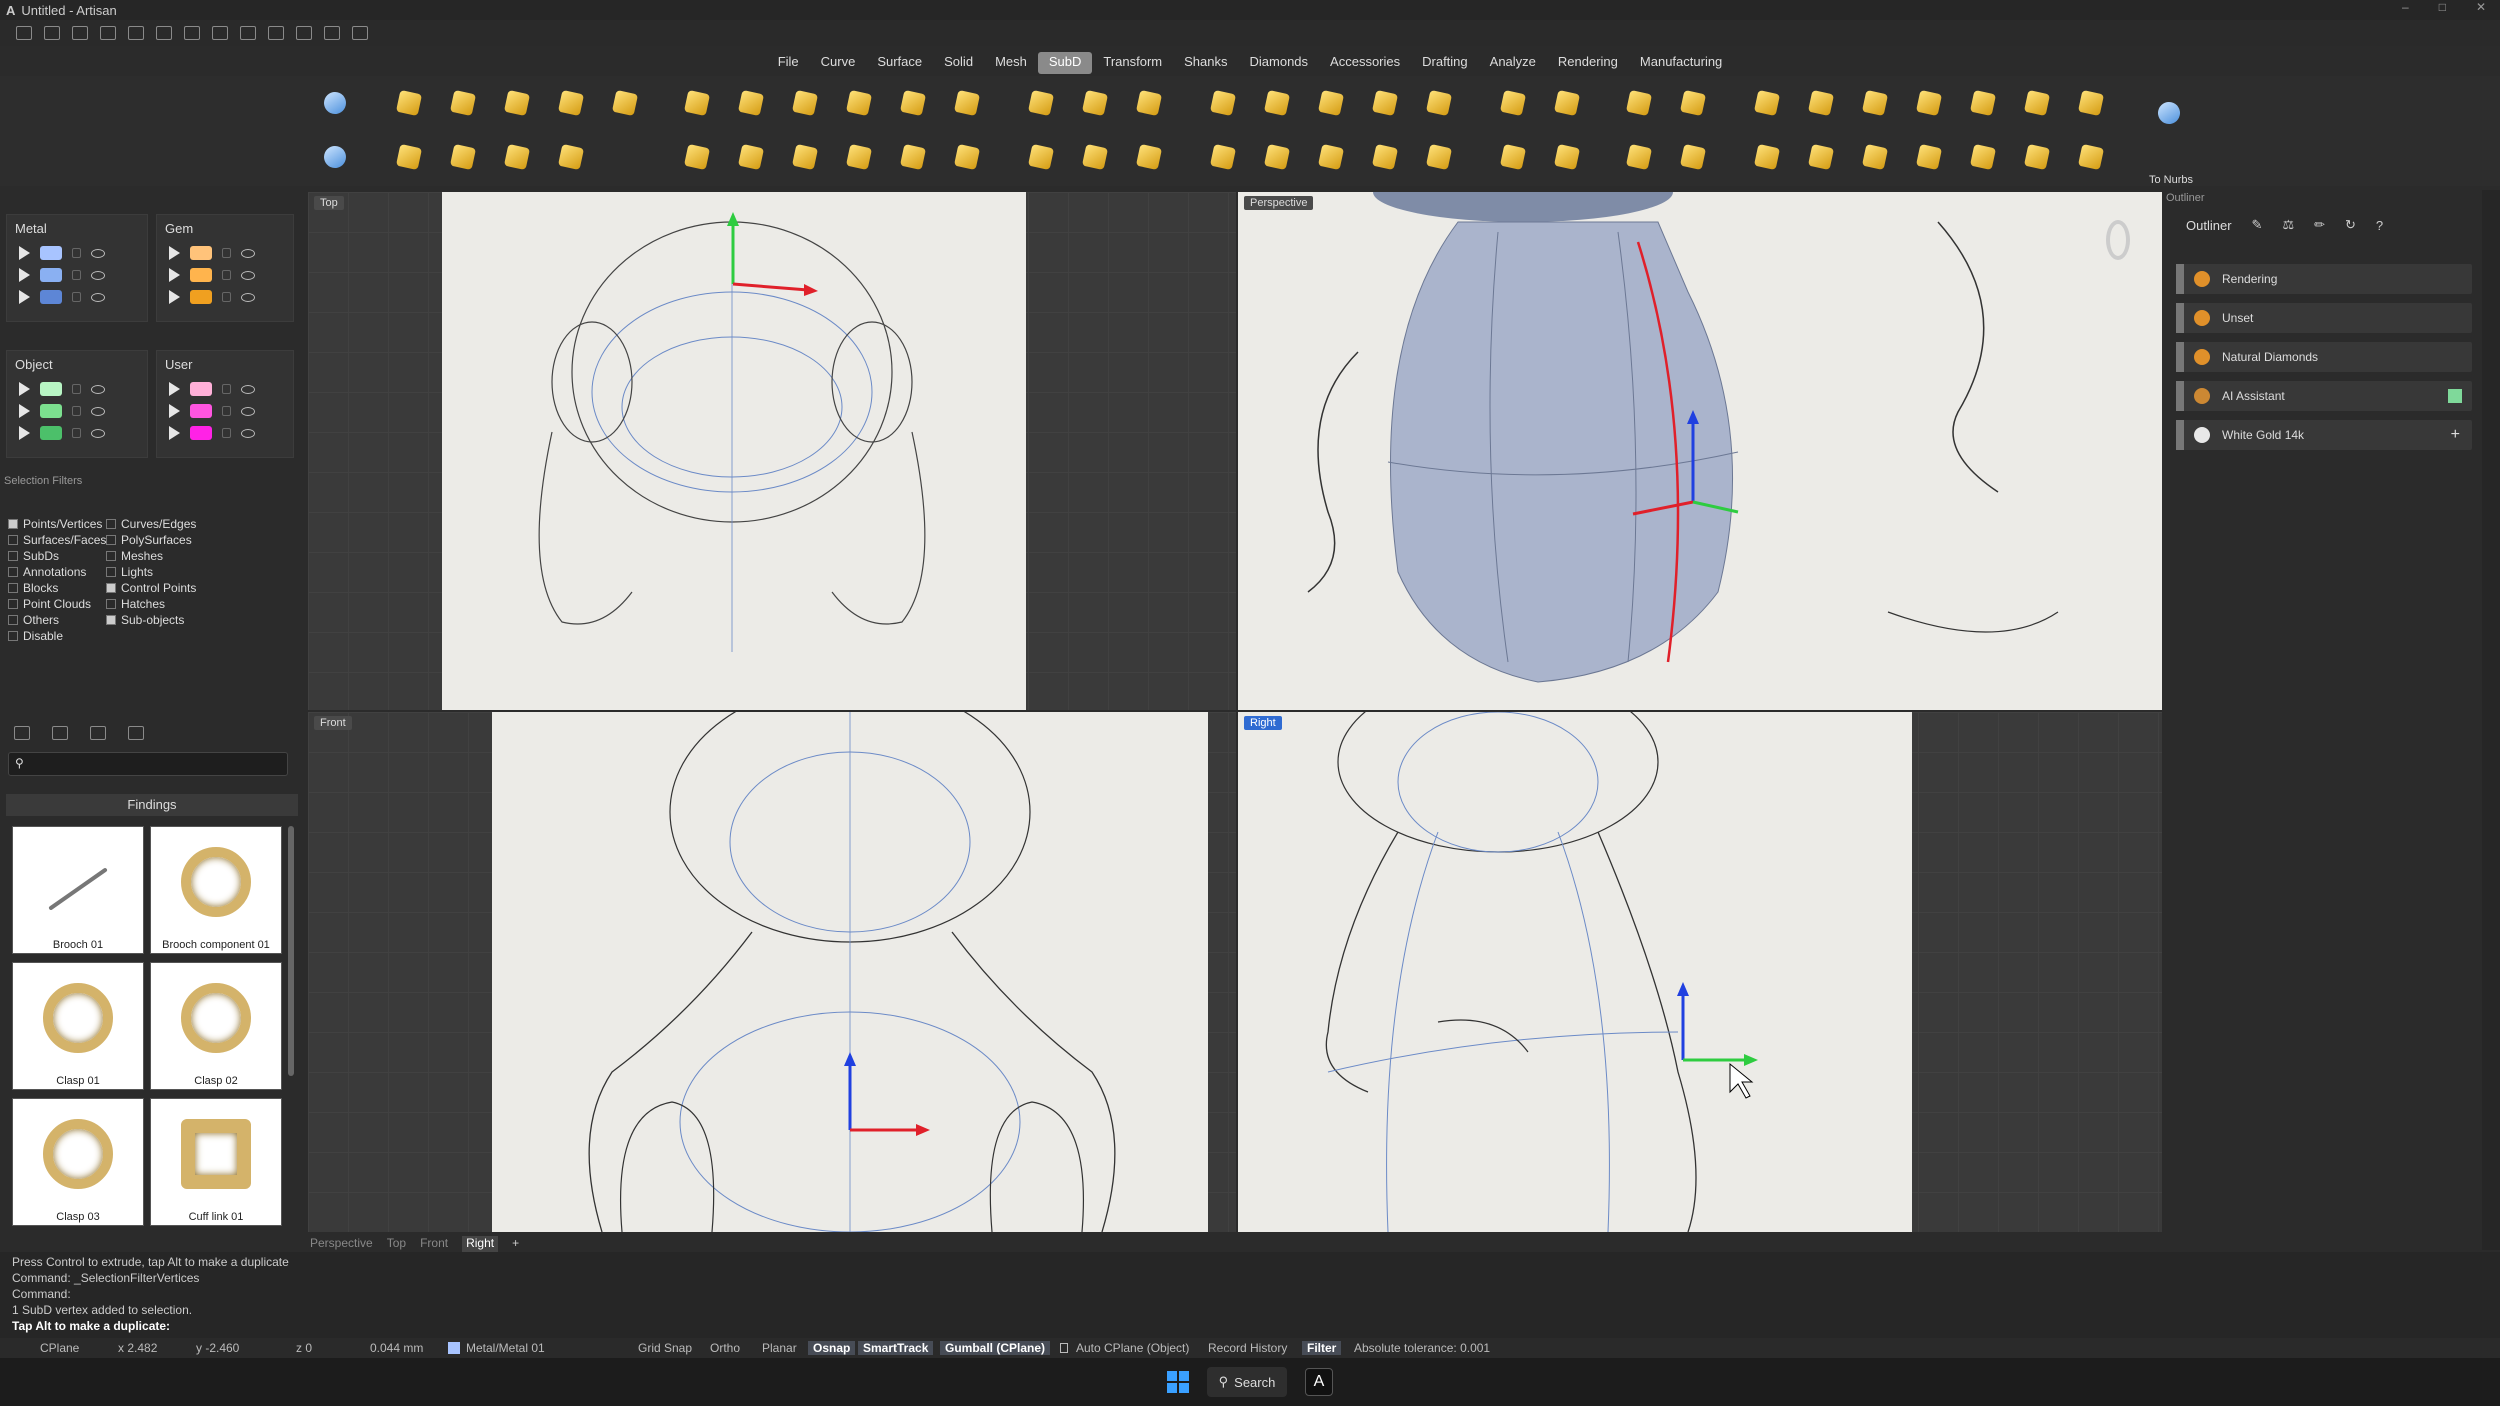 This screenshot has height=1406, width=2500. I want to click on menu-diamonds: Diamonds, so click(1279, 63).